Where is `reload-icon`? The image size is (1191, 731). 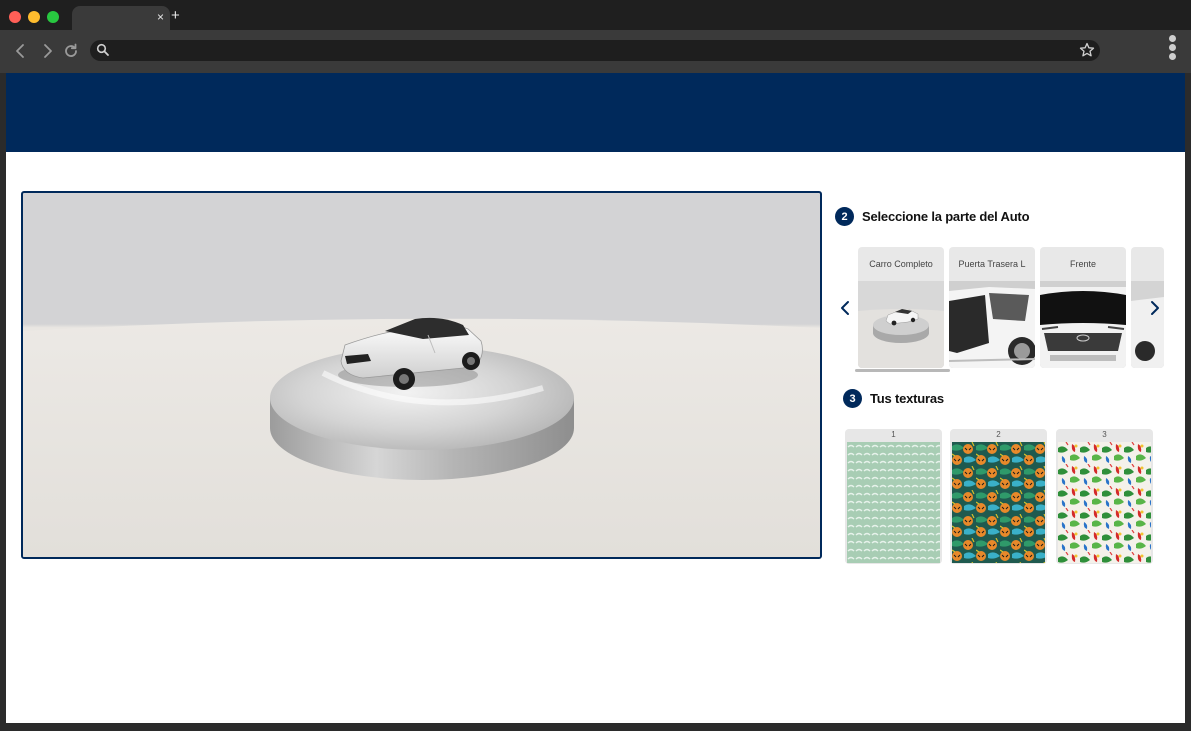 reload-icon is located at coordinates (71, 51).